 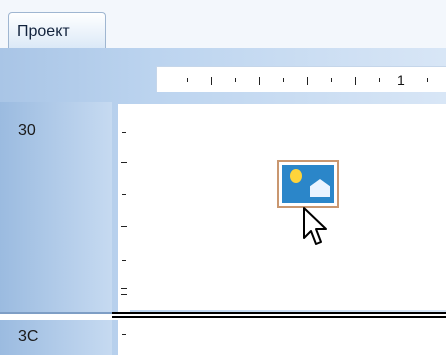 What do you see at coordinates (288, 337) in the screenshot?
I see `lower-canvas` at bounding box center [288, 337].